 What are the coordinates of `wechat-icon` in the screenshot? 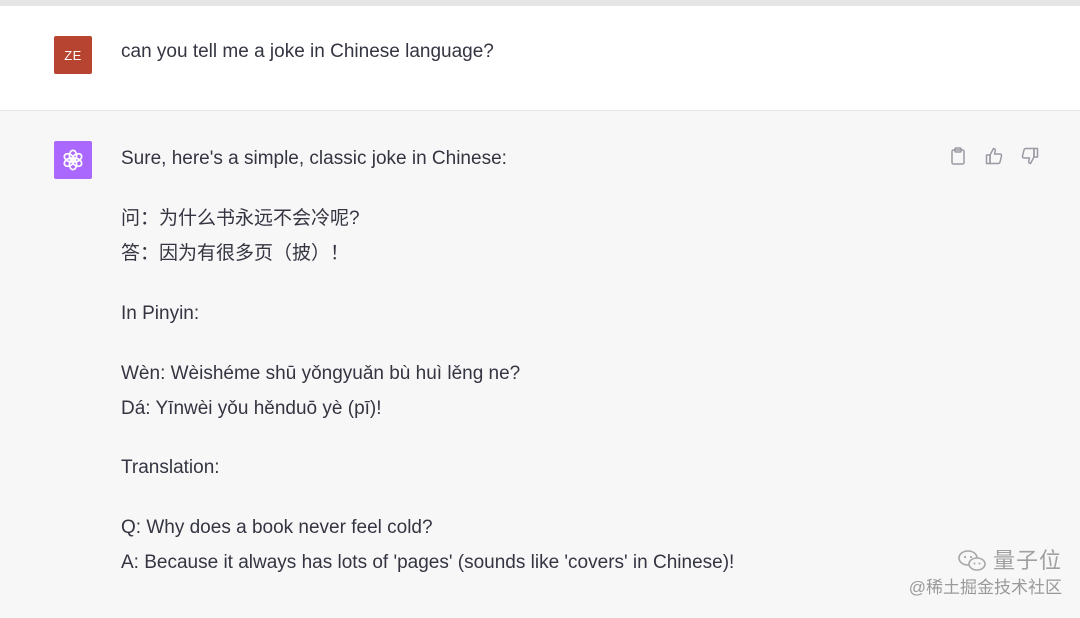 It's located at (972, 560).